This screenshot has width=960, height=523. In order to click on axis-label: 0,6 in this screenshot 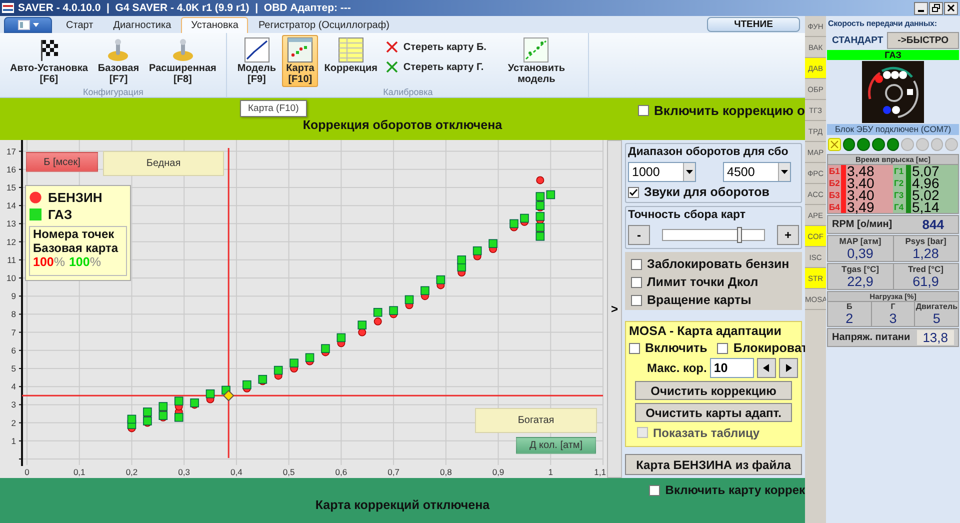, I will do `click(341, 472)`.